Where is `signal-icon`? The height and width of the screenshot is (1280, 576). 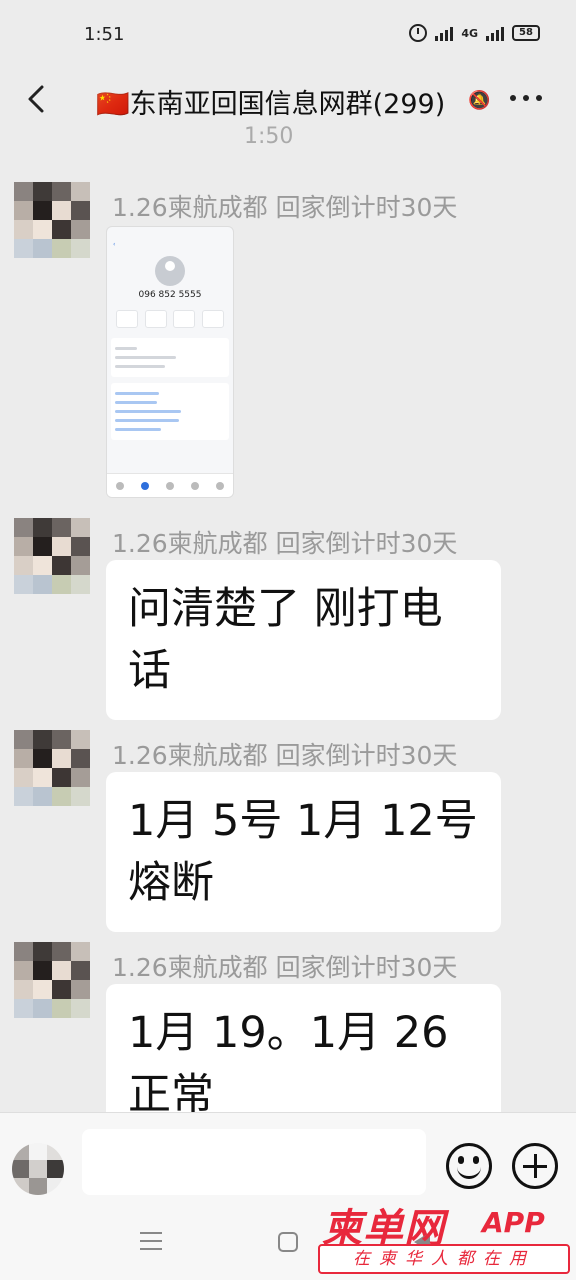 signal-icon is located at coordinates (444, 33).